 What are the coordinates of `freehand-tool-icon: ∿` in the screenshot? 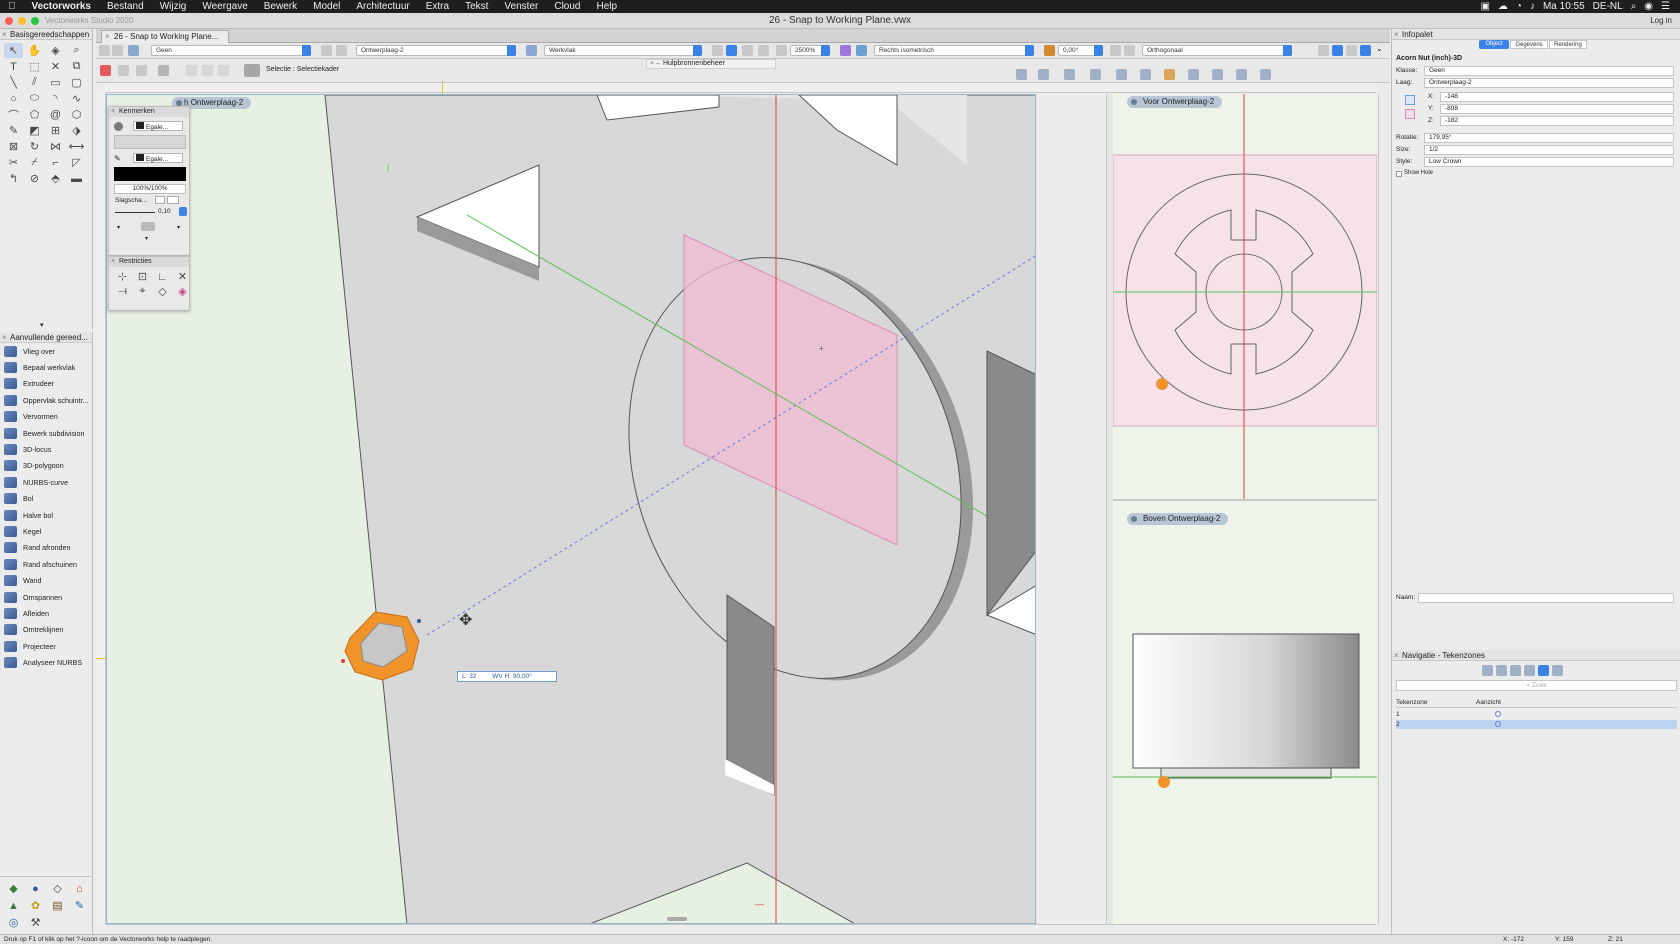 It's located at (76, 98).